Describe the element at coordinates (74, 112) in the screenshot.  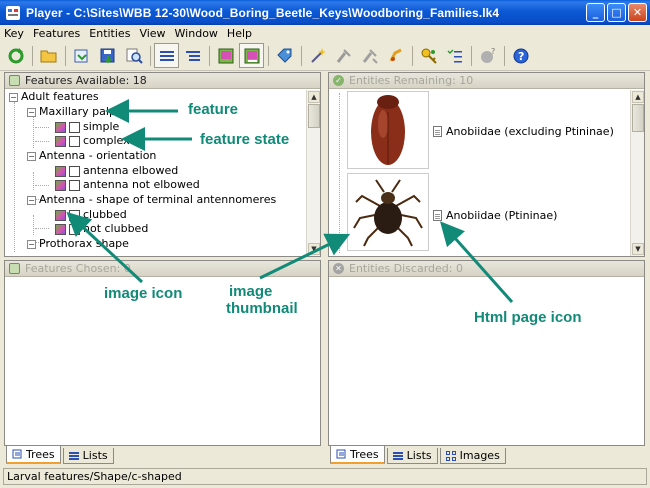
I see `tree-feature-maxillary-palps: − Maxillary palps` at that location.